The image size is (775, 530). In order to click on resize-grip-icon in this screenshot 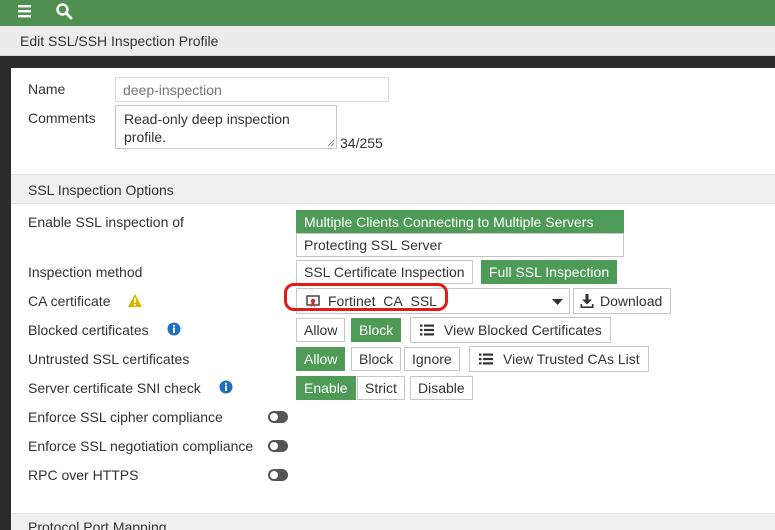, I will do `click(331, 143)`.